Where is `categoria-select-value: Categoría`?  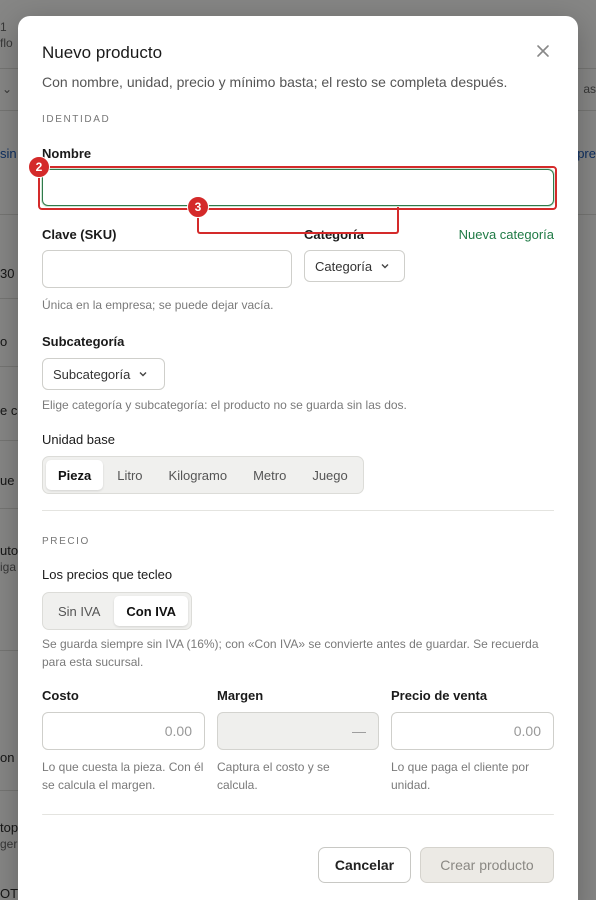
categoria-select-value: Categoría is located at coordinates (344, 266).